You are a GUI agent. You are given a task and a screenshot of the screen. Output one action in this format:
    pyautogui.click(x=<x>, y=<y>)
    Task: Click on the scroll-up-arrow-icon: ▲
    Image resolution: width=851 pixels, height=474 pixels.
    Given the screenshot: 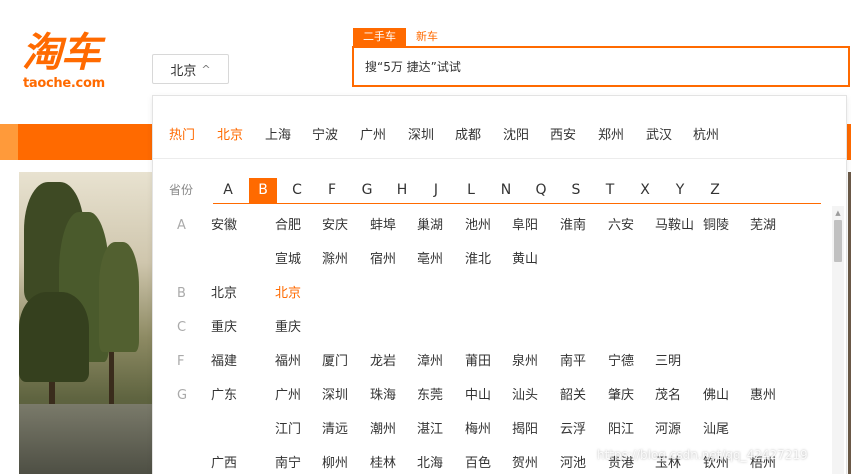 What is the action you would take?
    pyautogui.click(x=838, y=213)
    